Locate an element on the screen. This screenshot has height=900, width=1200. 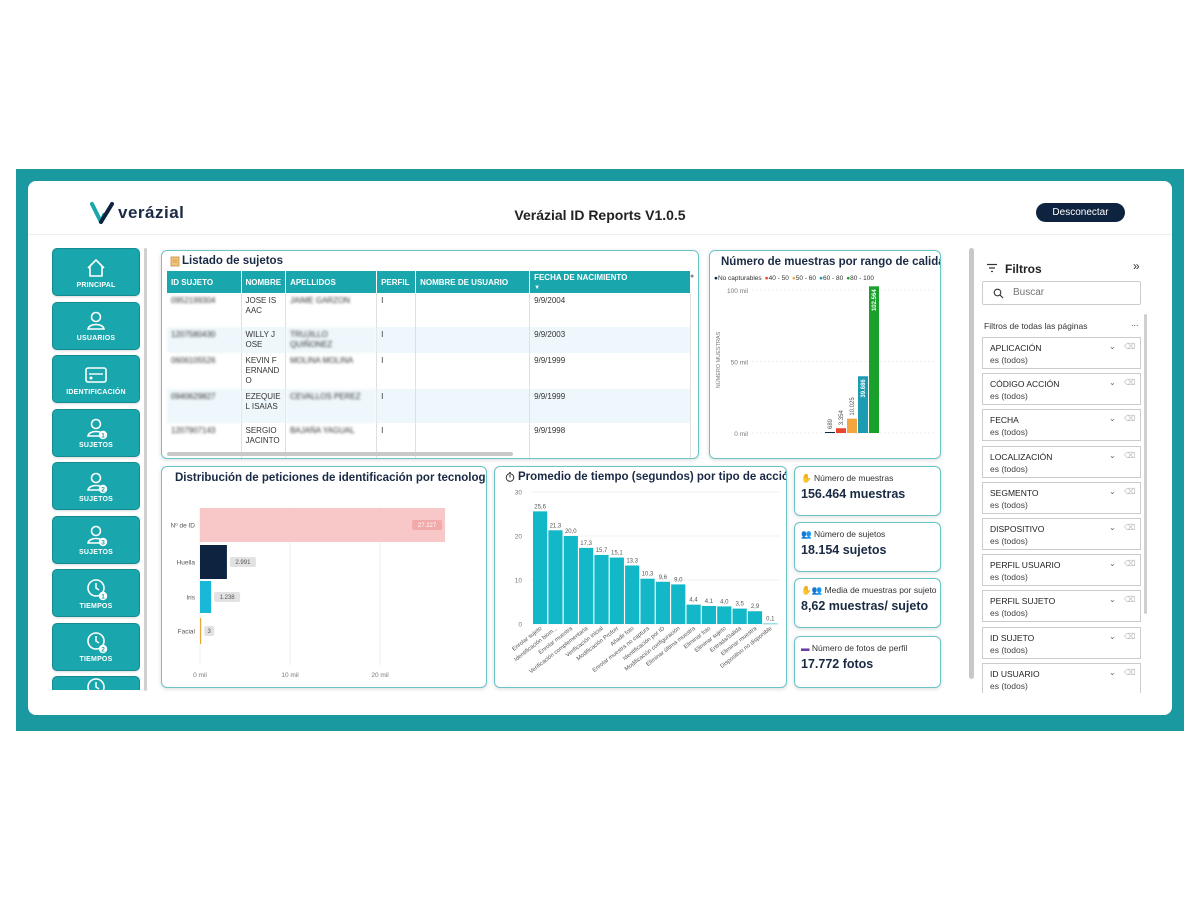
kpi-label: ✋👥 Media de muestras por sujeto is located at coordinates (869, 590).